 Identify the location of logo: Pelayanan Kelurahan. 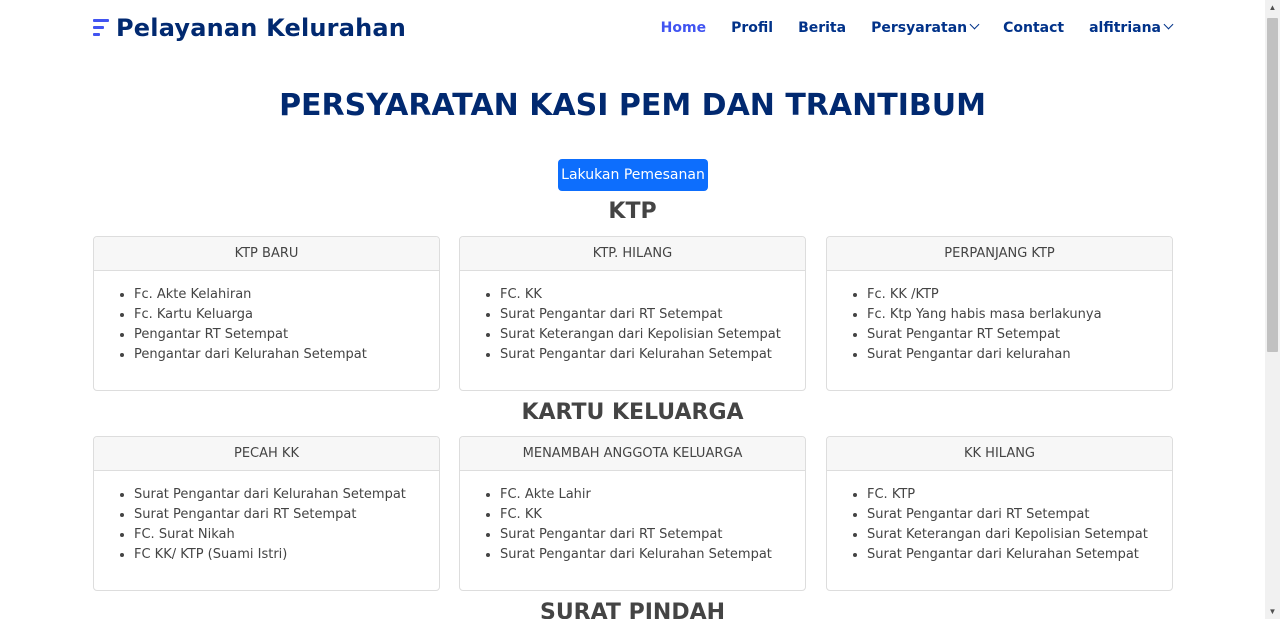
(249, 28).